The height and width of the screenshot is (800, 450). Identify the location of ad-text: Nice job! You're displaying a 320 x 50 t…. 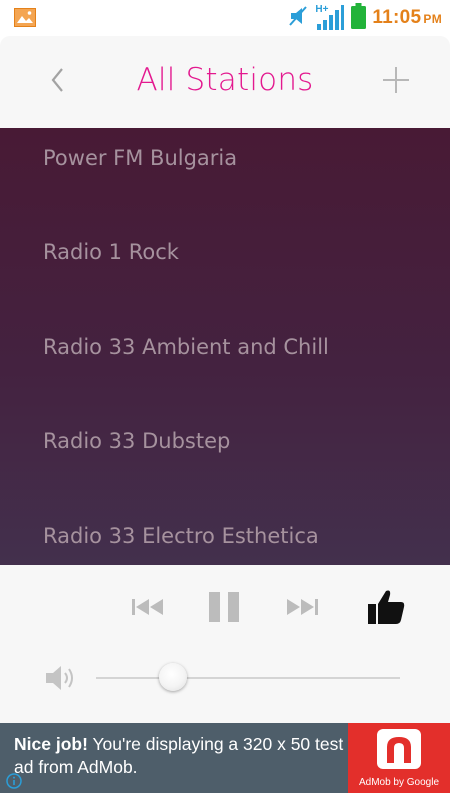
(179, 756).